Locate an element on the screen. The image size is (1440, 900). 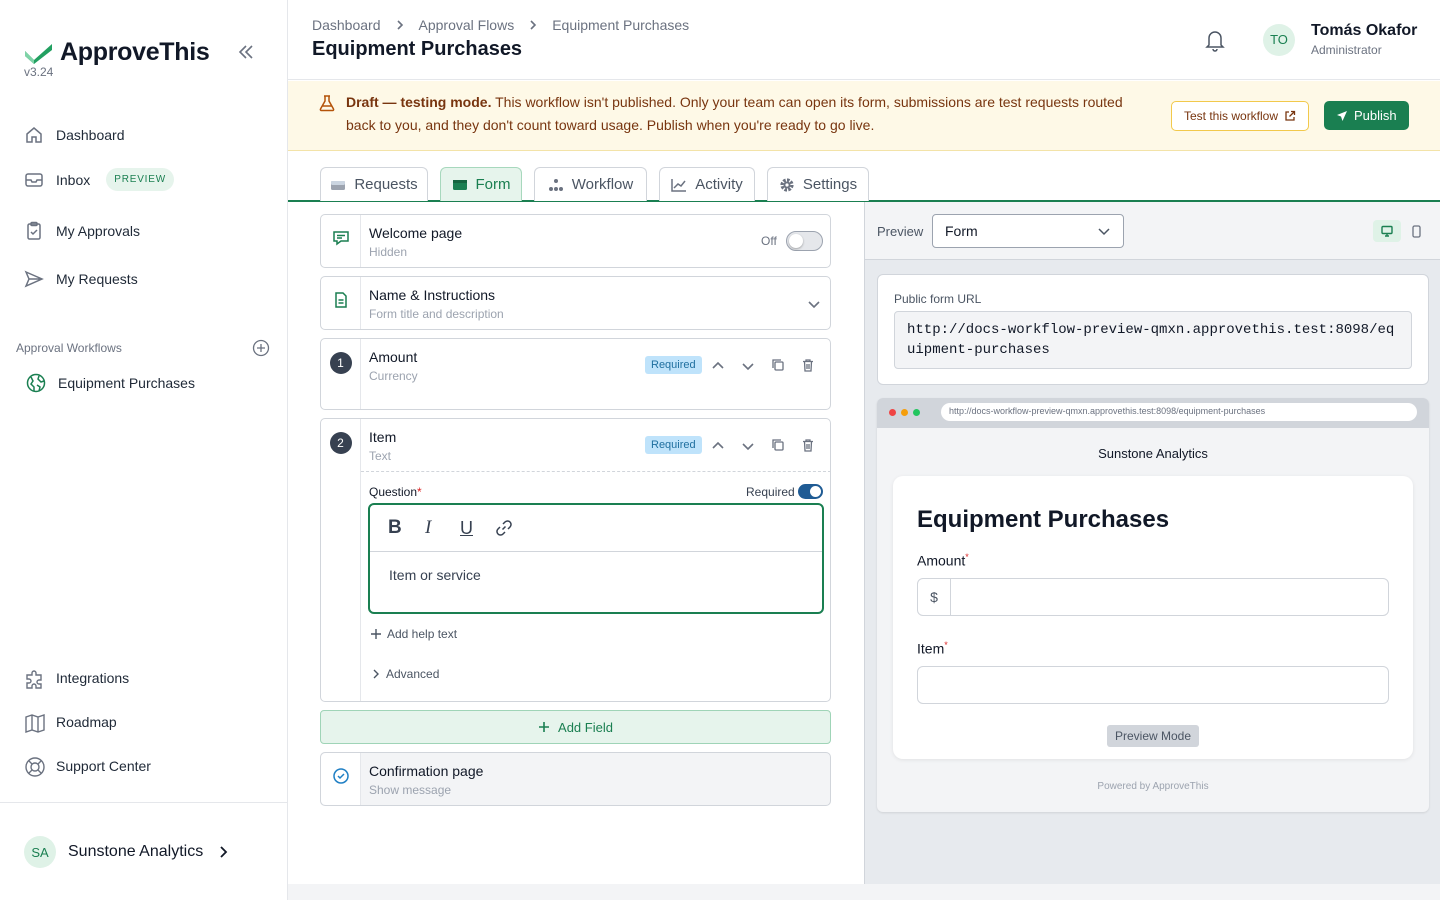
collapse-sidebar-icon is located at coordinates (246, 52).